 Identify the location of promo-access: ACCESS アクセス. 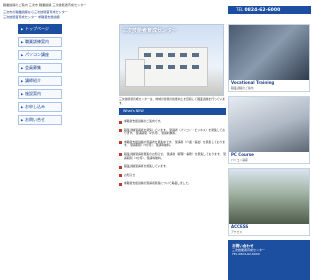
(269, 202).